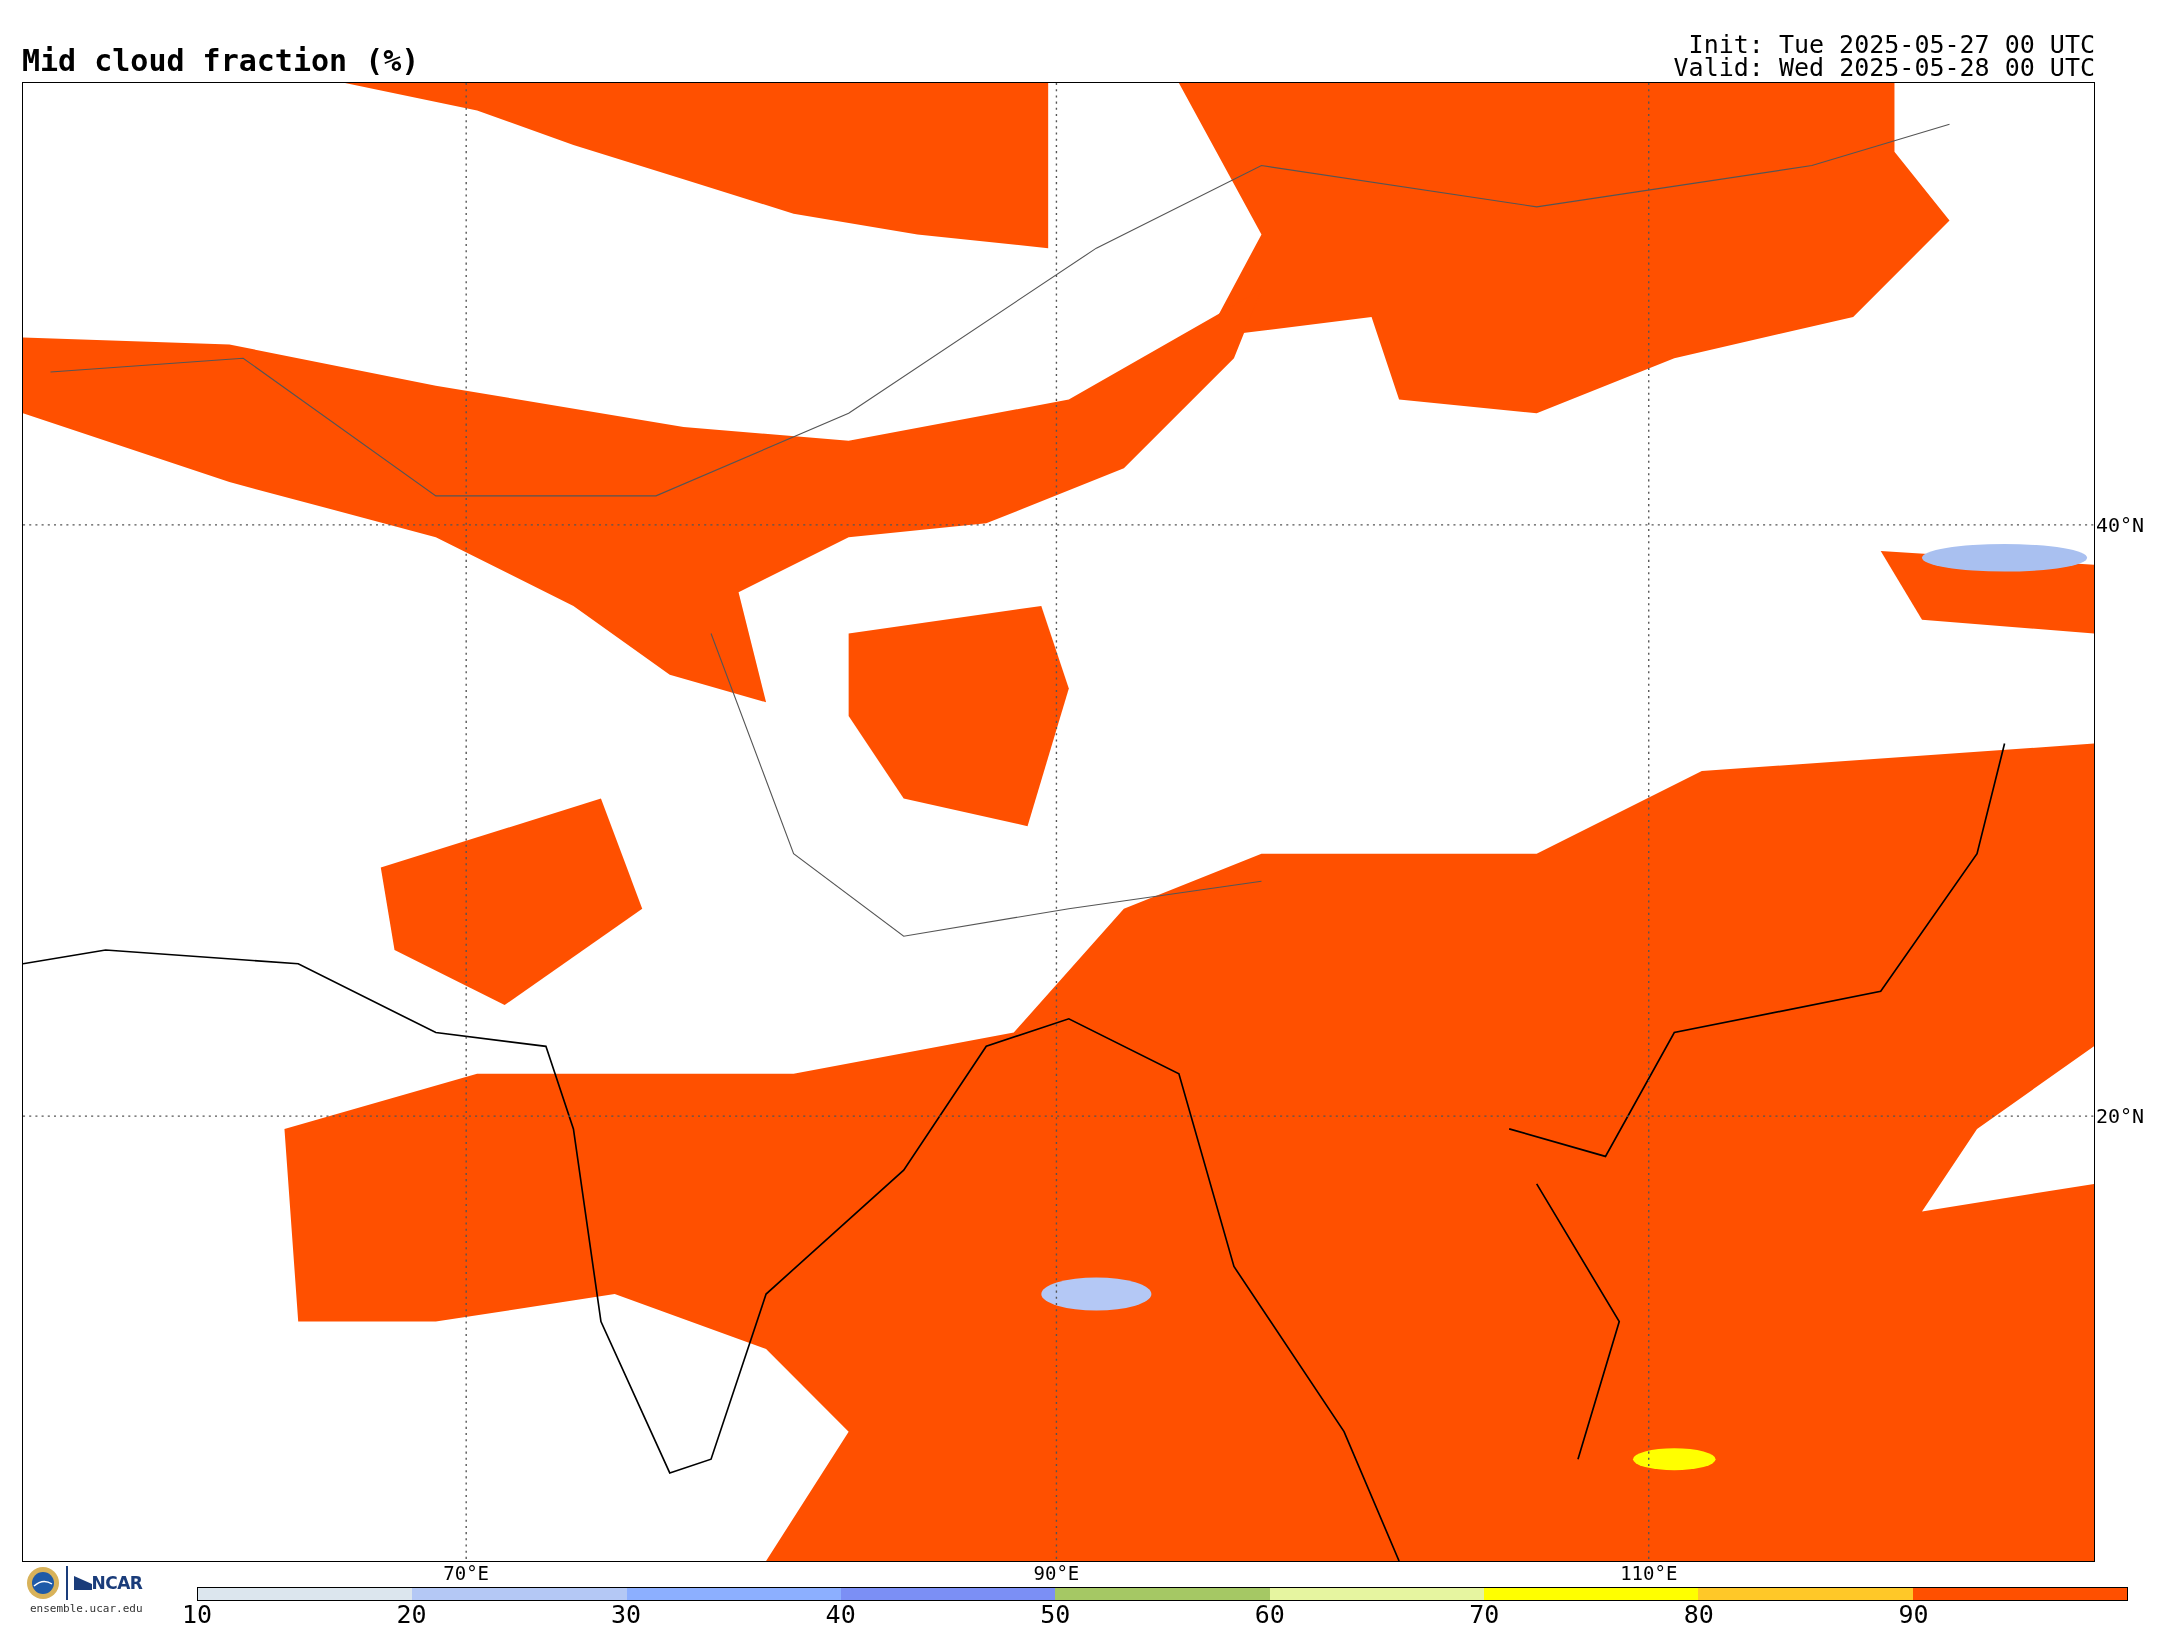 This screenshot has width=2160, height=1626. What do you see at coordinates (1891, 44) in the screenshot?
I see `init-time: Init: Tue 2025-05-27 00 UTC` at bounding box center [1891, 44].